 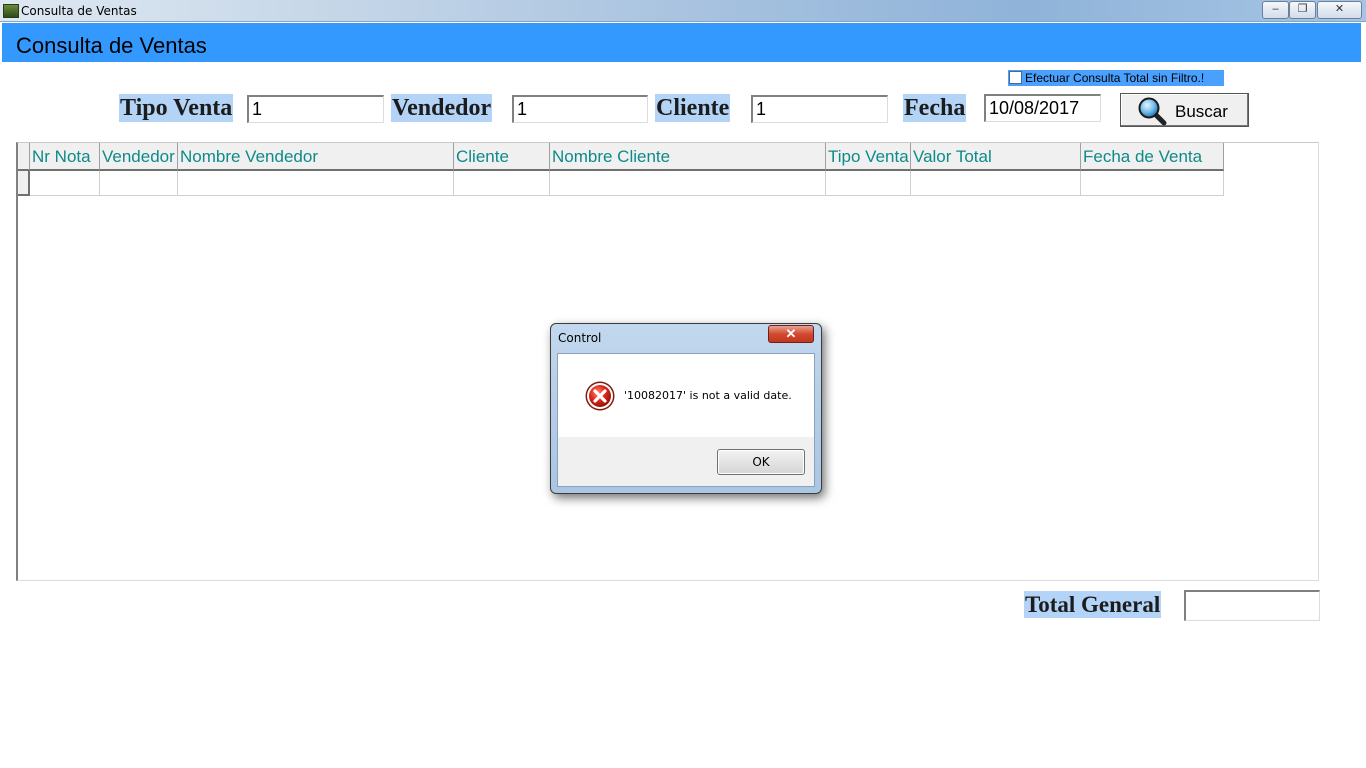 What do you see at coordinates (24, 157) in the screenshot?
I see `grid-corner` at bounding box center [24, 157].